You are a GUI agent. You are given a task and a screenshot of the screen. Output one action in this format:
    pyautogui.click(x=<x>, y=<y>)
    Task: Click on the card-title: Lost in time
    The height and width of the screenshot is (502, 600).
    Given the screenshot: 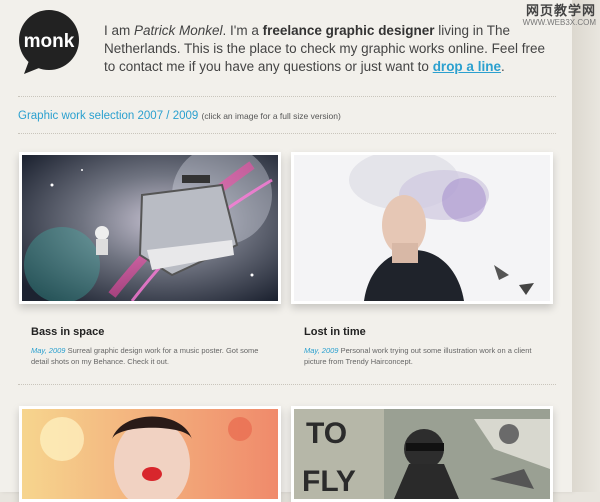 What is the action you would take?
    pyautogui.click(x=335, y=332)
    